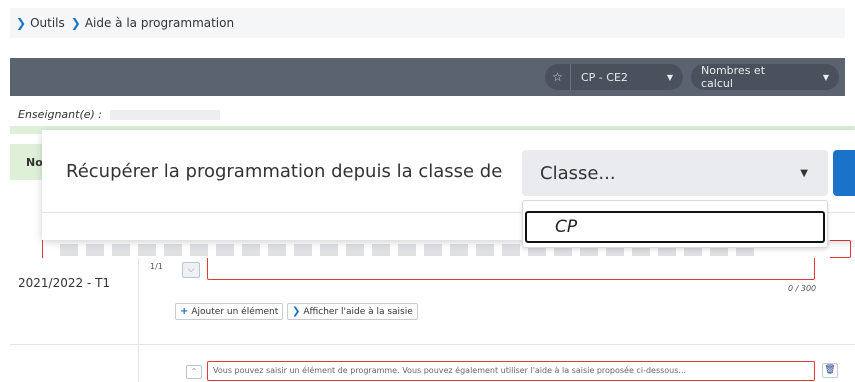 This screenshot has height=382, width=855. What do you see at coordinates (675, 173) in the screenshot?
I see `source-class-select: Classe... ▼` at bounding box center [675, 173].